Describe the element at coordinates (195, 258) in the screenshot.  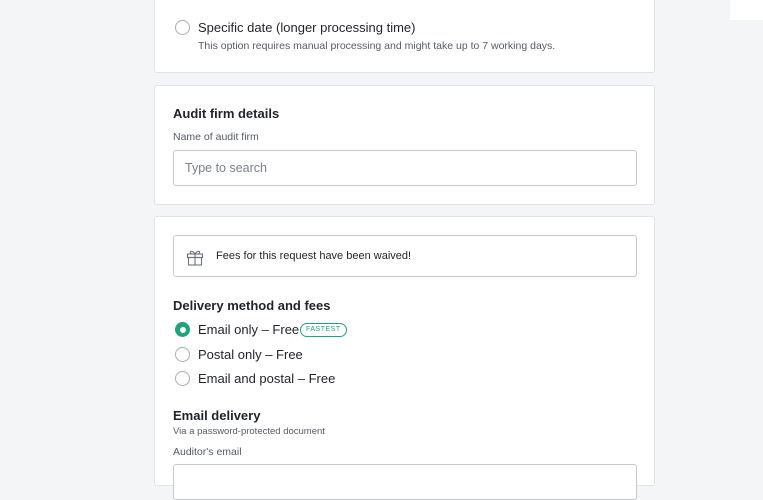
I see `gift-icon` at that location.